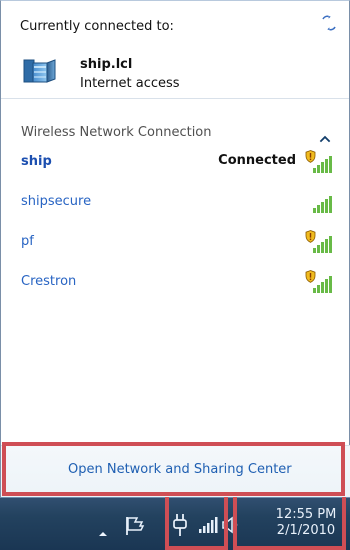 This screenshot has width=350, height=550. I want to click on network-row-shipsecure: shipsecure, so click(175, 206).